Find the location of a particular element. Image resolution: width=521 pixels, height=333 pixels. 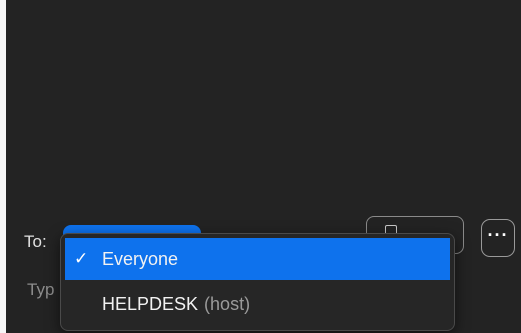

host-badge: (host) is located at coordinates (227, 303).